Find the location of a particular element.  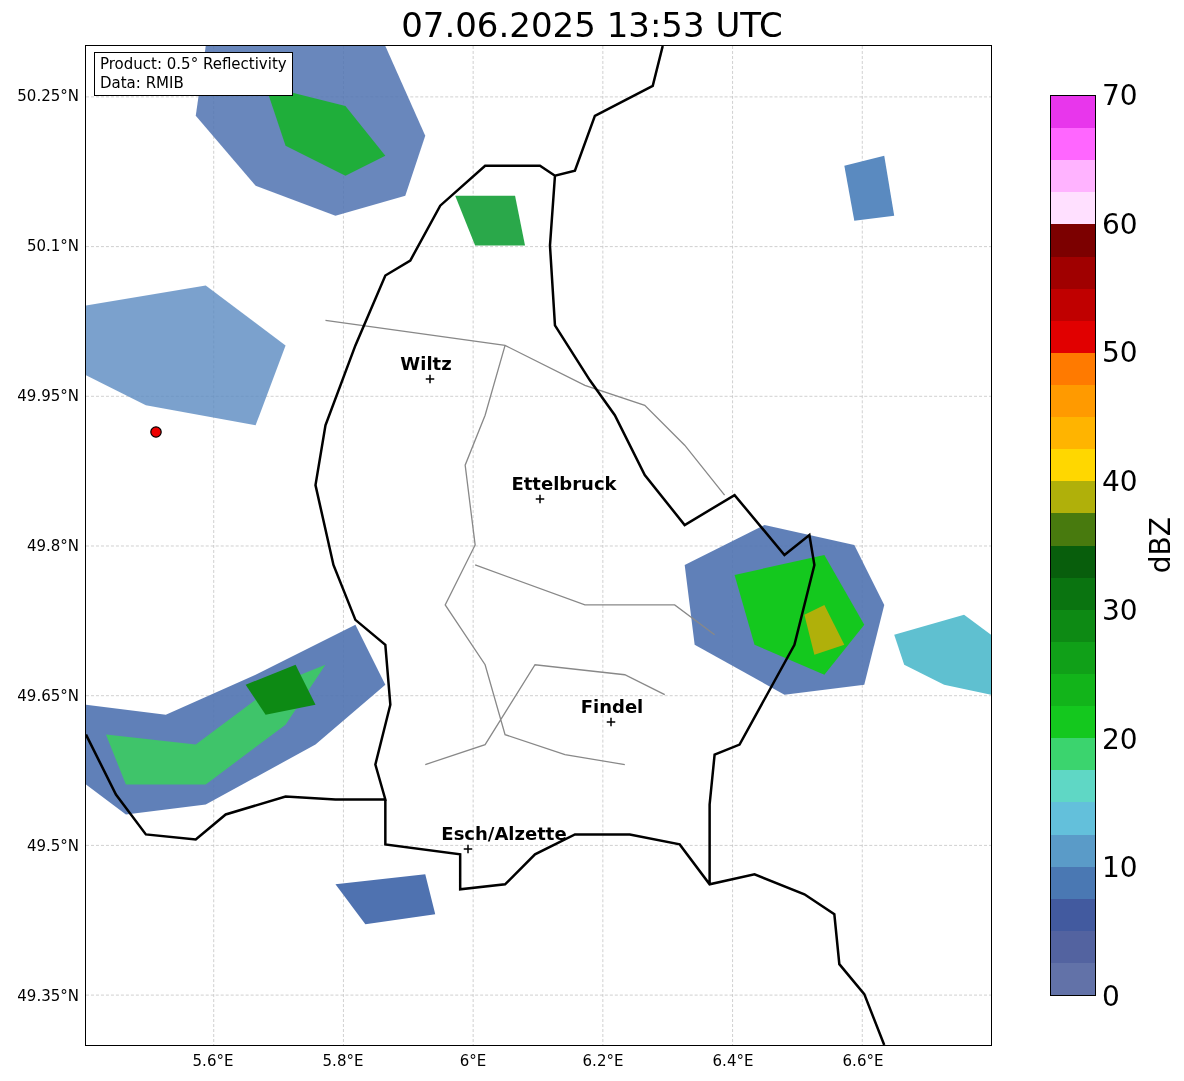

latitude-label: 49.95°N is located at coordinates (48, 396).